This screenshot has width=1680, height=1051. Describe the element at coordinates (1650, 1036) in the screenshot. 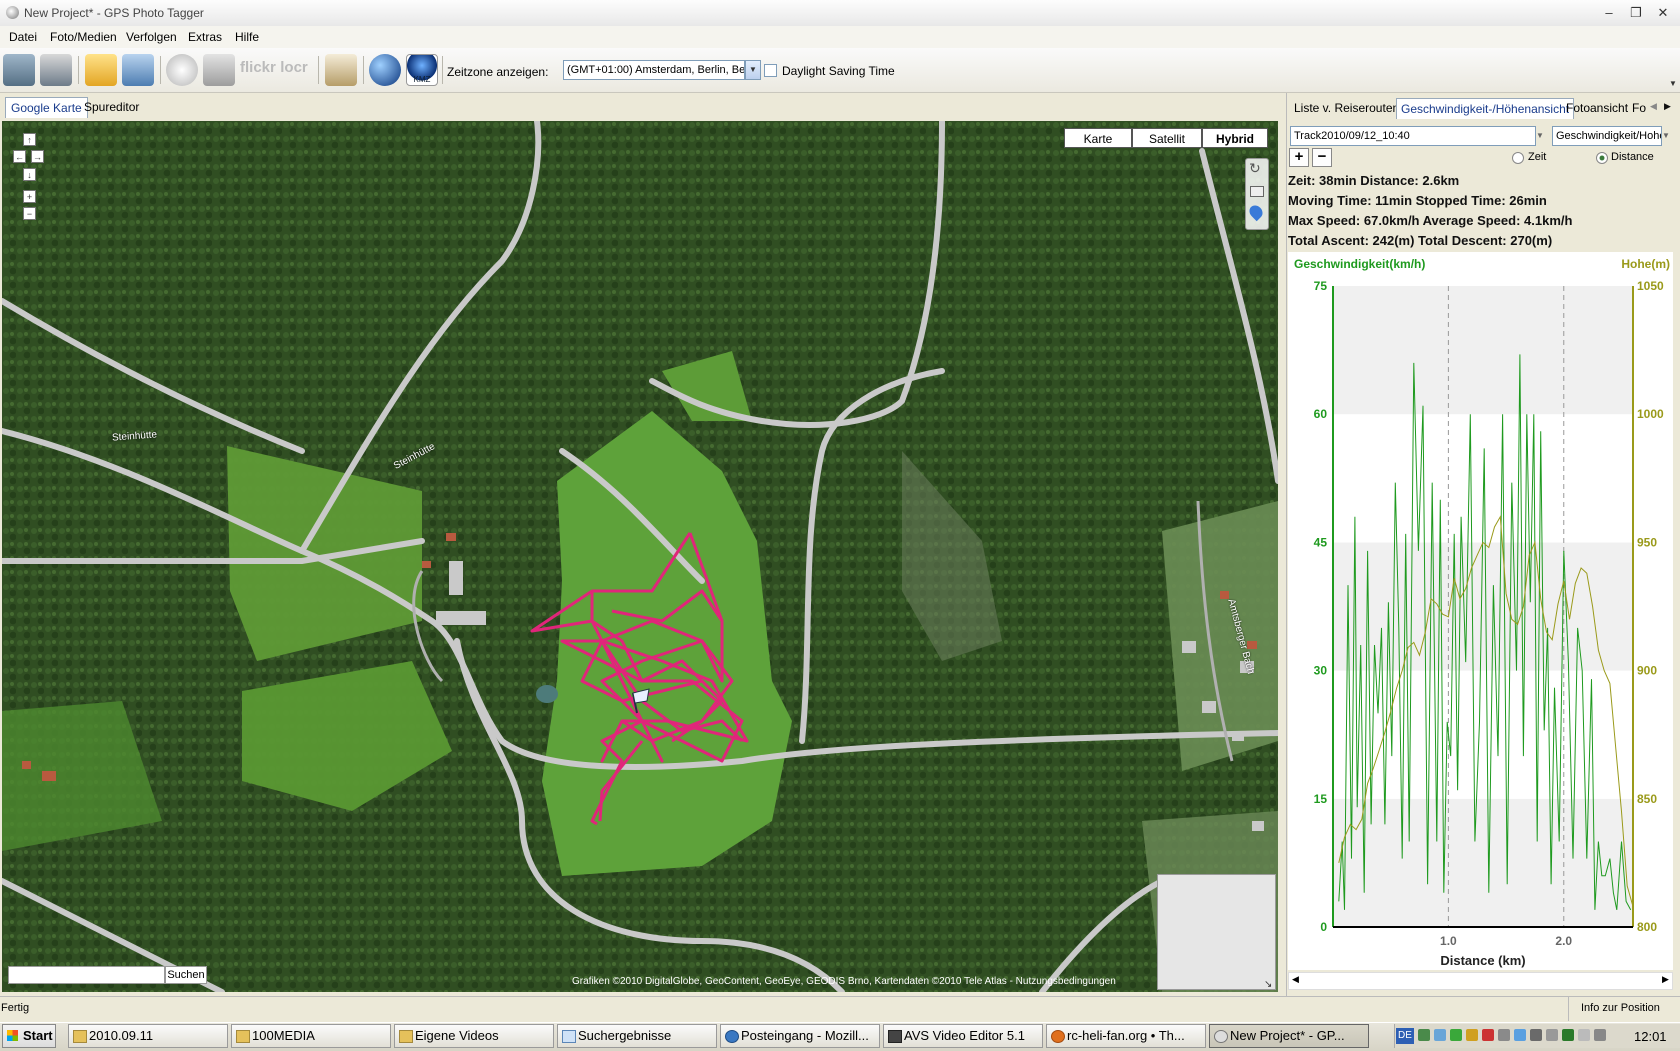

I see `clock: 12:01` at that location.